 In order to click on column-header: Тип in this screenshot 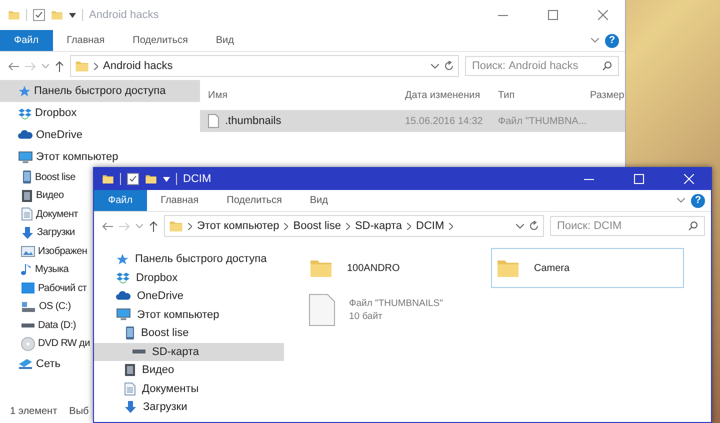, I will do `click(536, 95)`.